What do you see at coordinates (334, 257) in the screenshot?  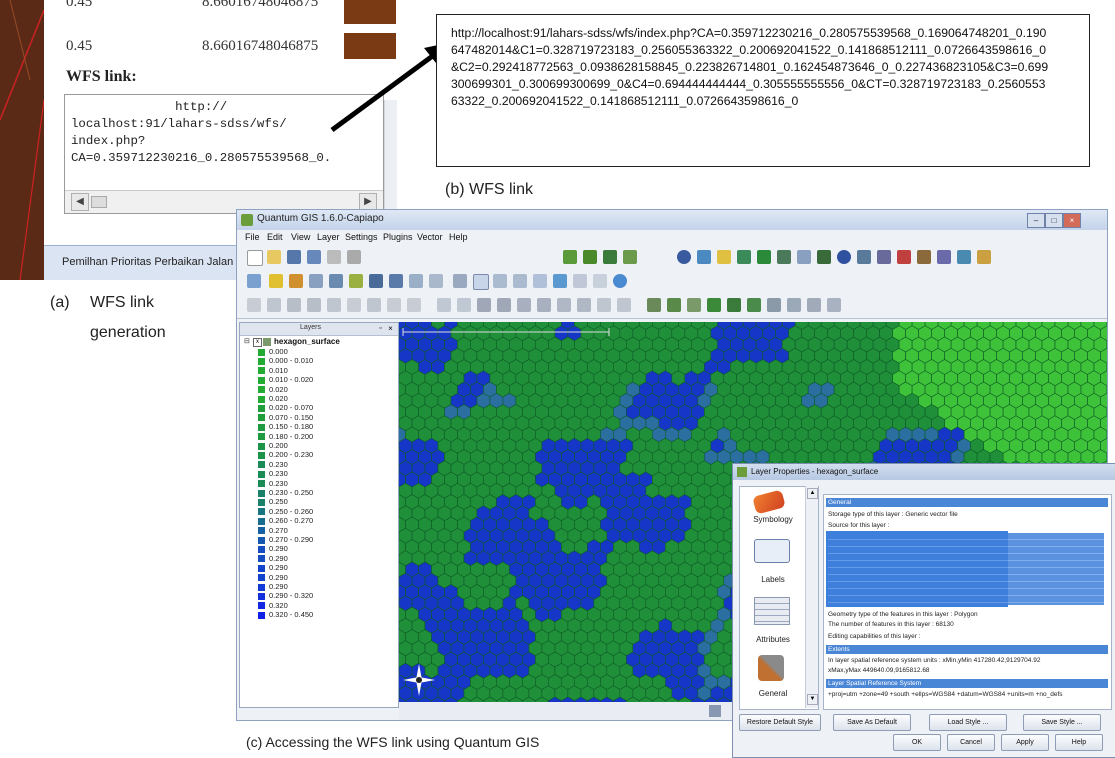 I see `print-icon` at bounding box center [334, 257].